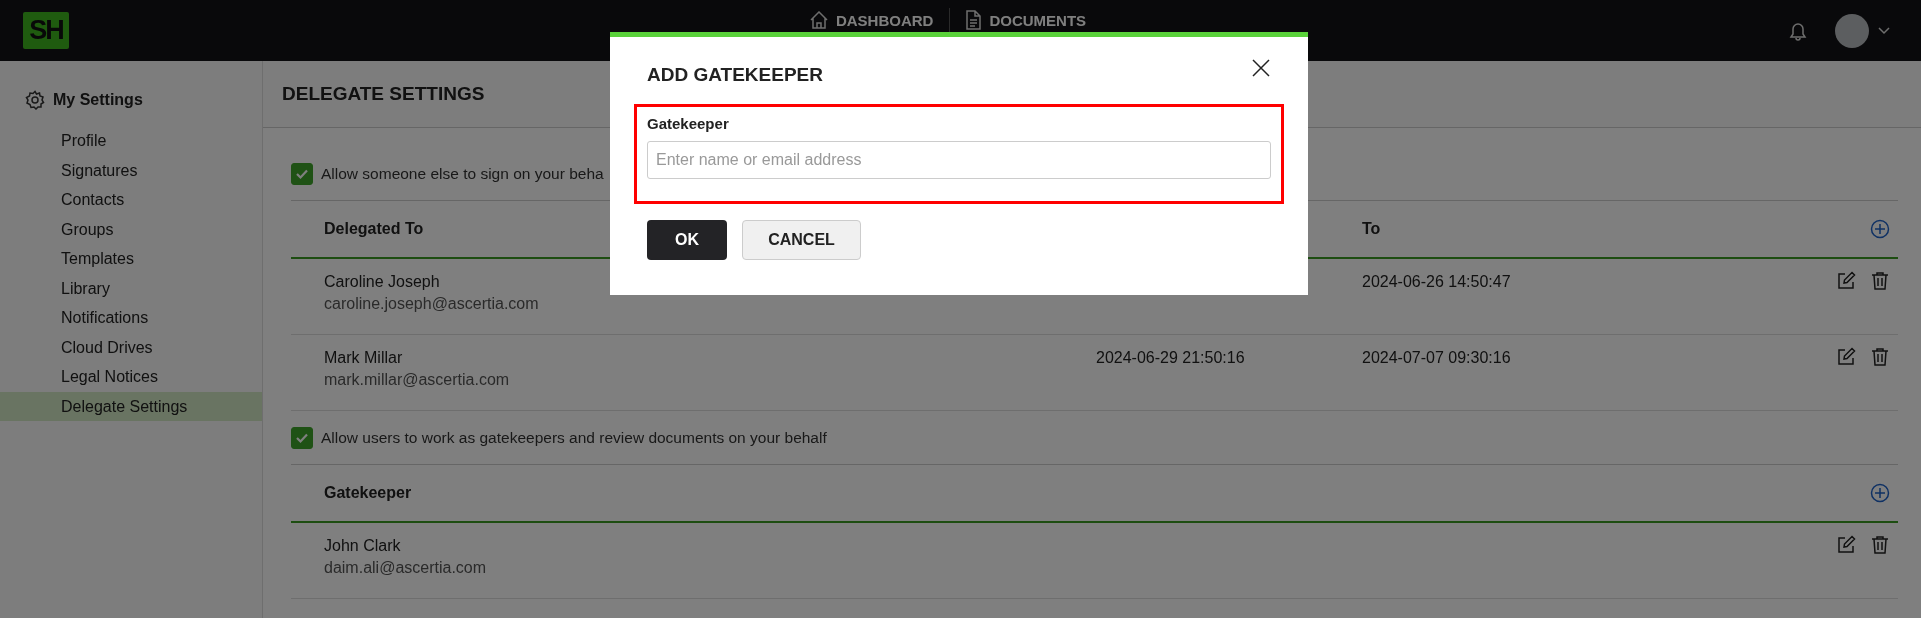  What do you see at coordinates (818, 20) in the screenshot?
I see `home-icon` at bounding box center [818, 20].